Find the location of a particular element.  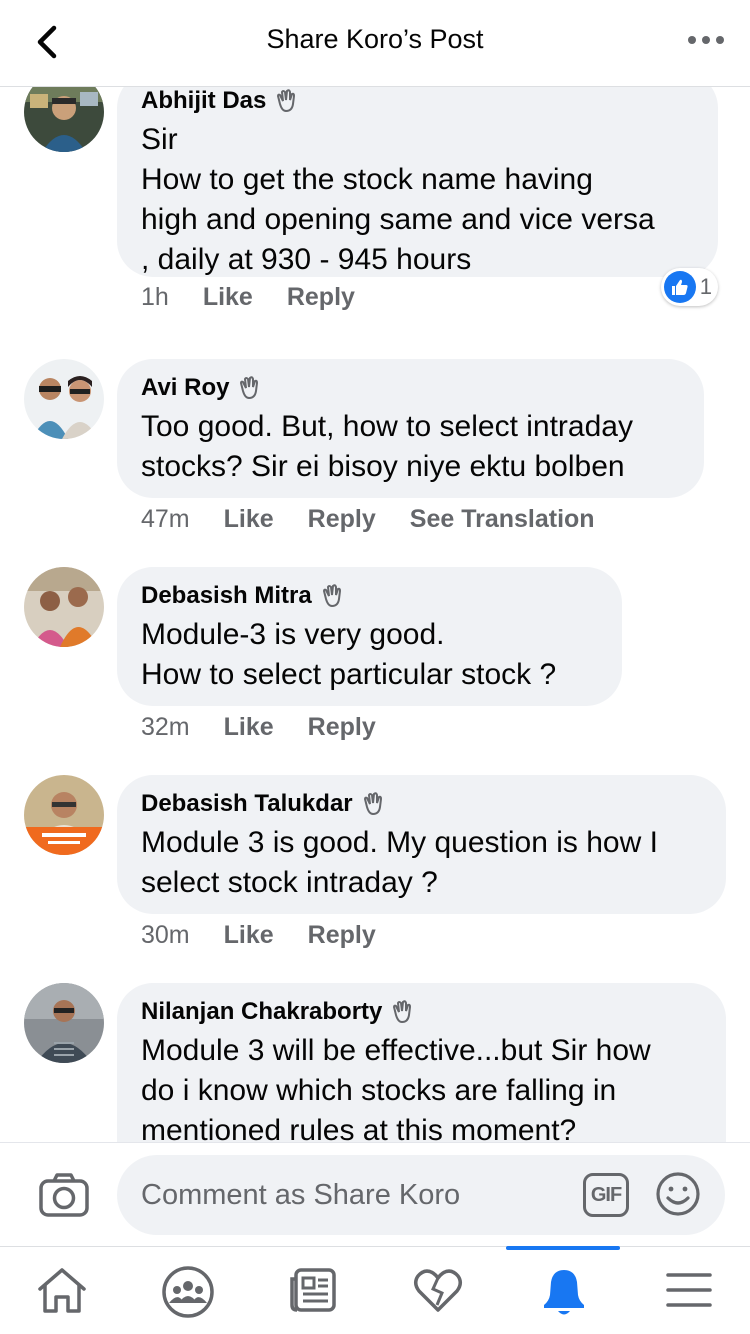

menu-icon is located at coordinates (689, 1290).